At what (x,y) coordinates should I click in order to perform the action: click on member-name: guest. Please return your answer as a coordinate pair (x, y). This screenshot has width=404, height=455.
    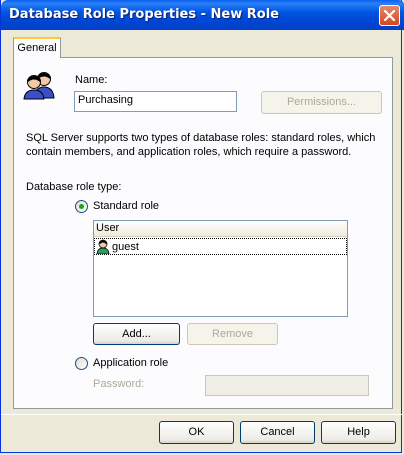
    Looking at the image, I should click on (125, 247).